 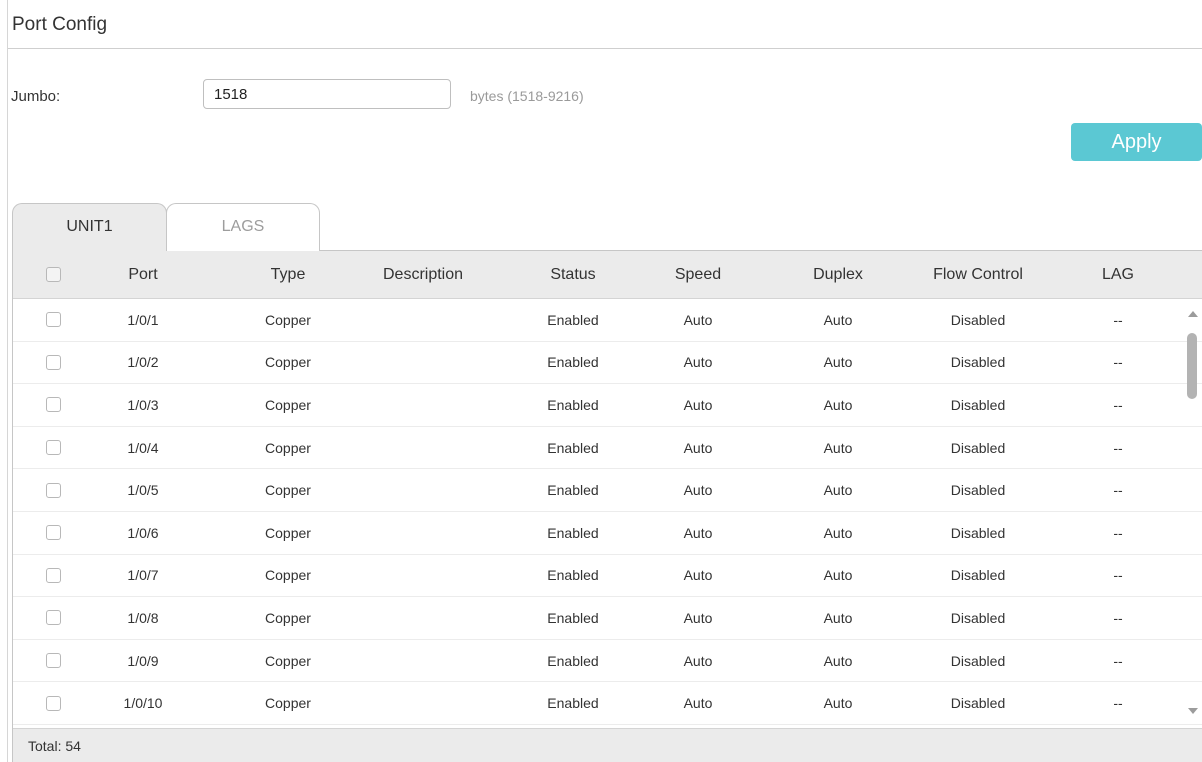 What do you see at coordinates (1193, 314) in the screenshot?
I see `triangle-up-icon` at bounding box center [1193, 314].